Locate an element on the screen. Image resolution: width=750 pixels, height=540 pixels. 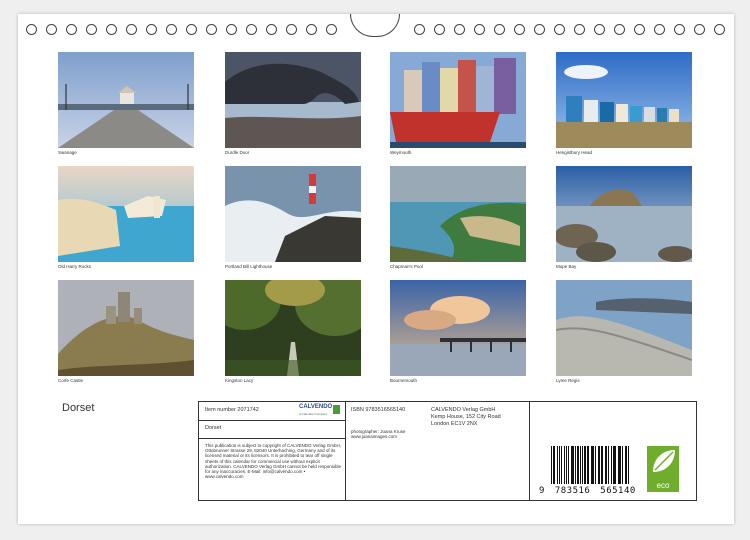
caption-swanage: Swanage is located at coordinates (67, 152).